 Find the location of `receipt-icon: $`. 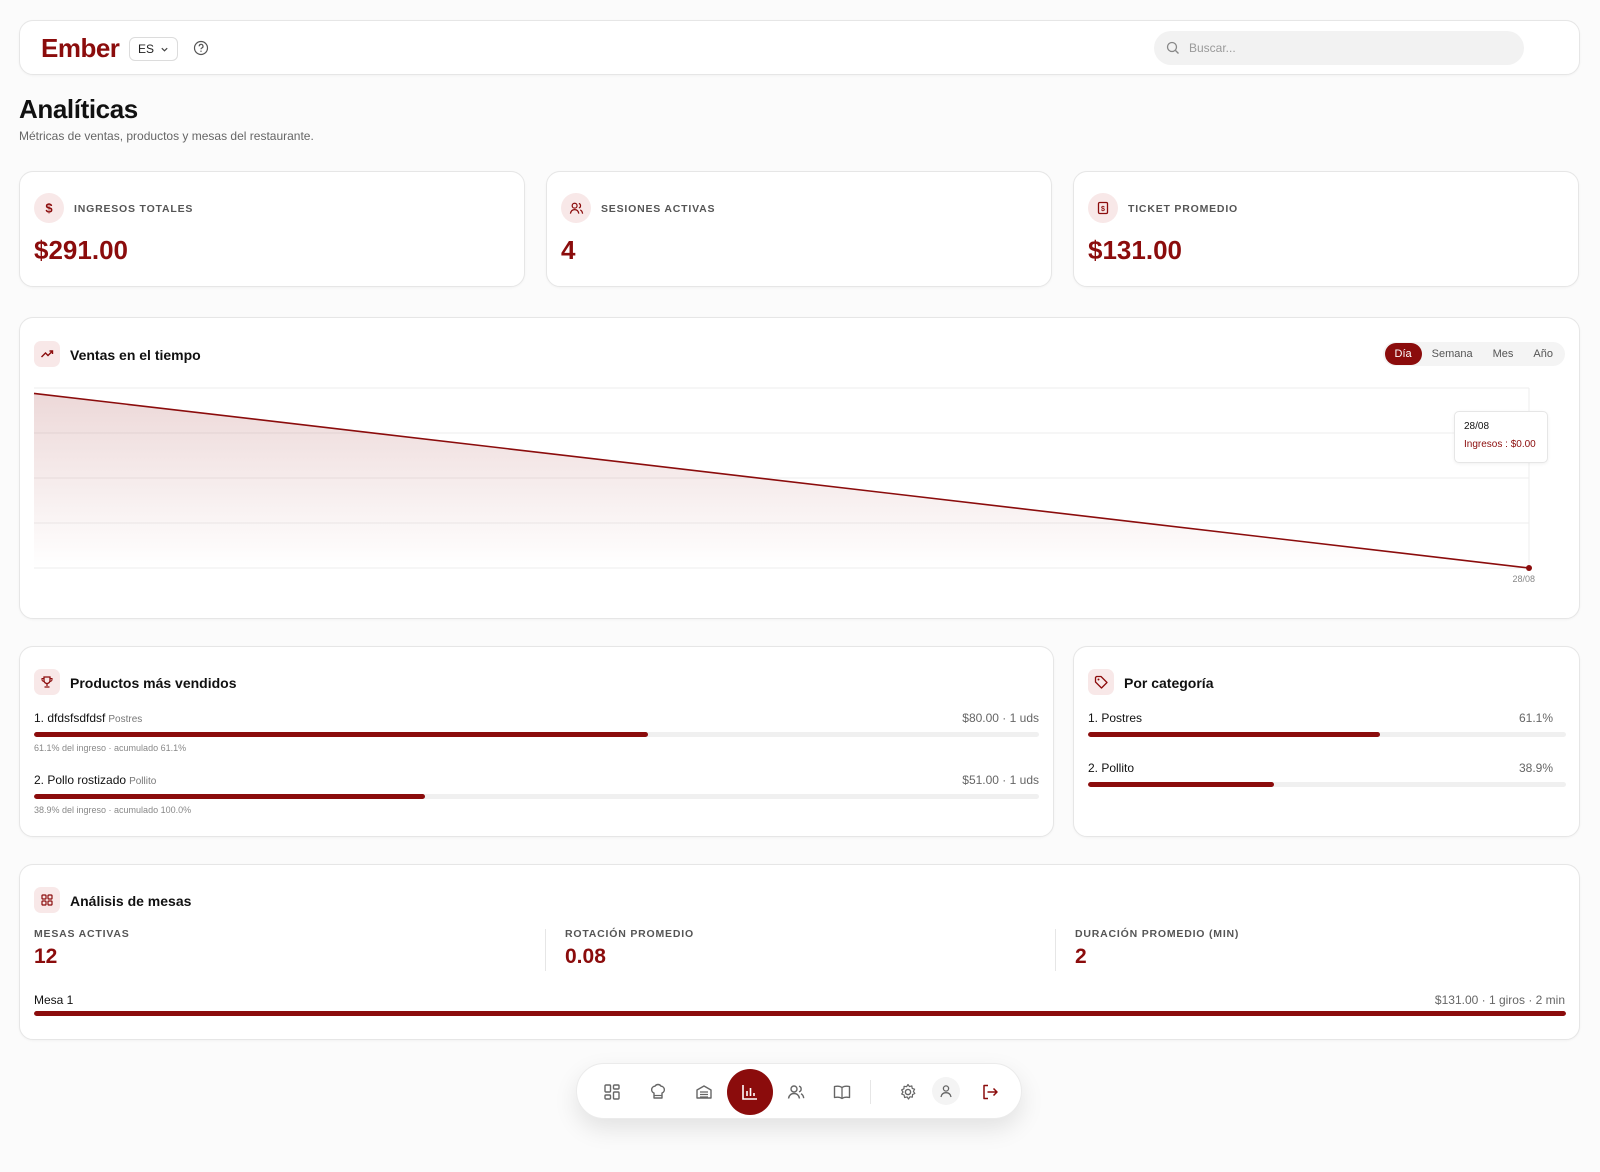

receipt-icon: $ is located at coordinates (1103, 208).